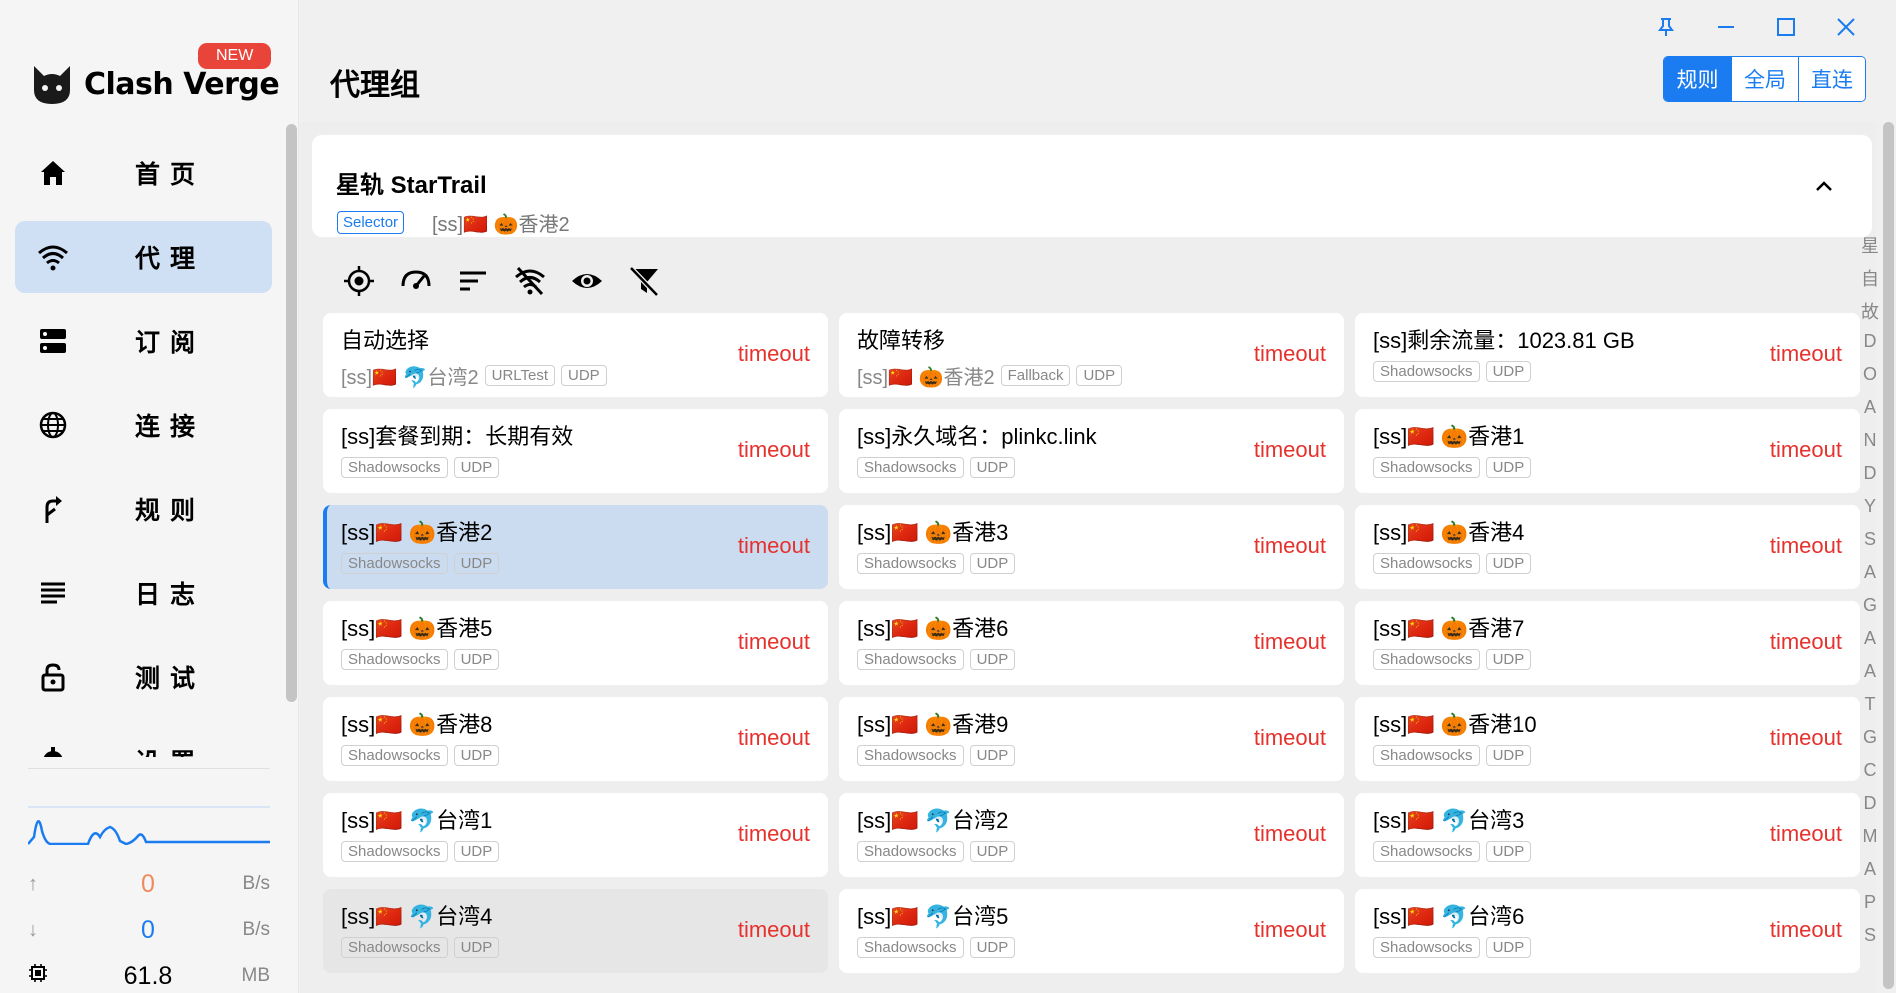 The height and width of the screenshot is (993, 1896). I want to click on nav-label: 订阅, so click(170, 343).